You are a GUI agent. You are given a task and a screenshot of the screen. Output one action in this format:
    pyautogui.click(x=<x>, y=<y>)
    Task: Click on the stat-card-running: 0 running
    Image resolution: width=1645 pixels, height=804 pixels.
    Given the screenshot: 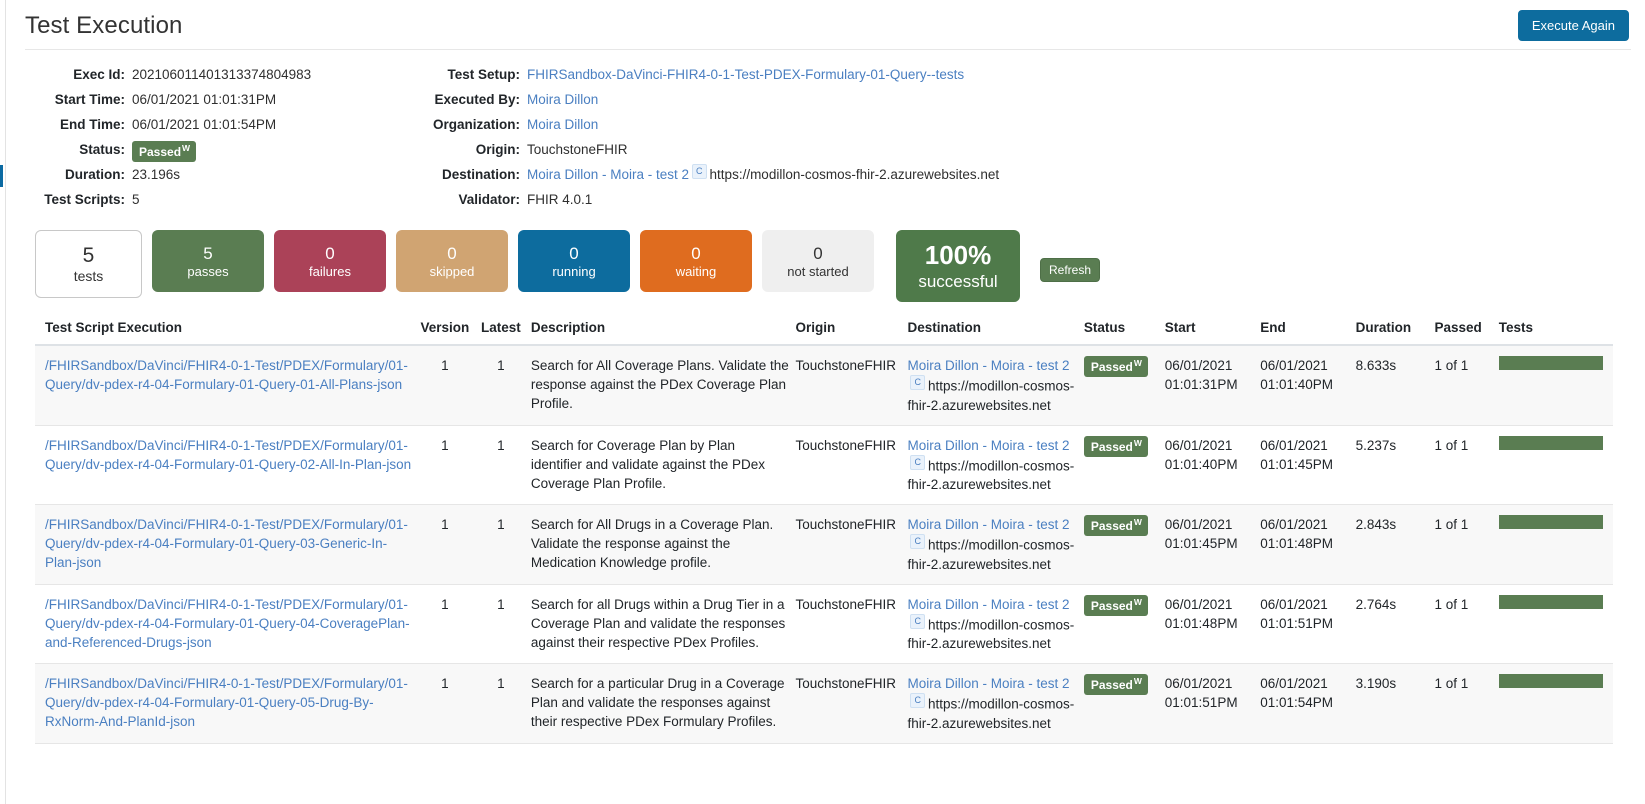 What is the action you would take?
    pyautogui.click(x=574, y=261)
    